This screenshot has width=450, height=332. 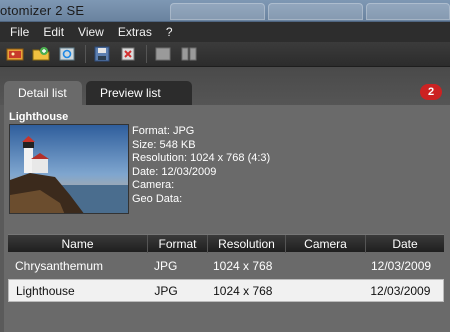 I want to click on delete-button, so click(x=128, y=54).